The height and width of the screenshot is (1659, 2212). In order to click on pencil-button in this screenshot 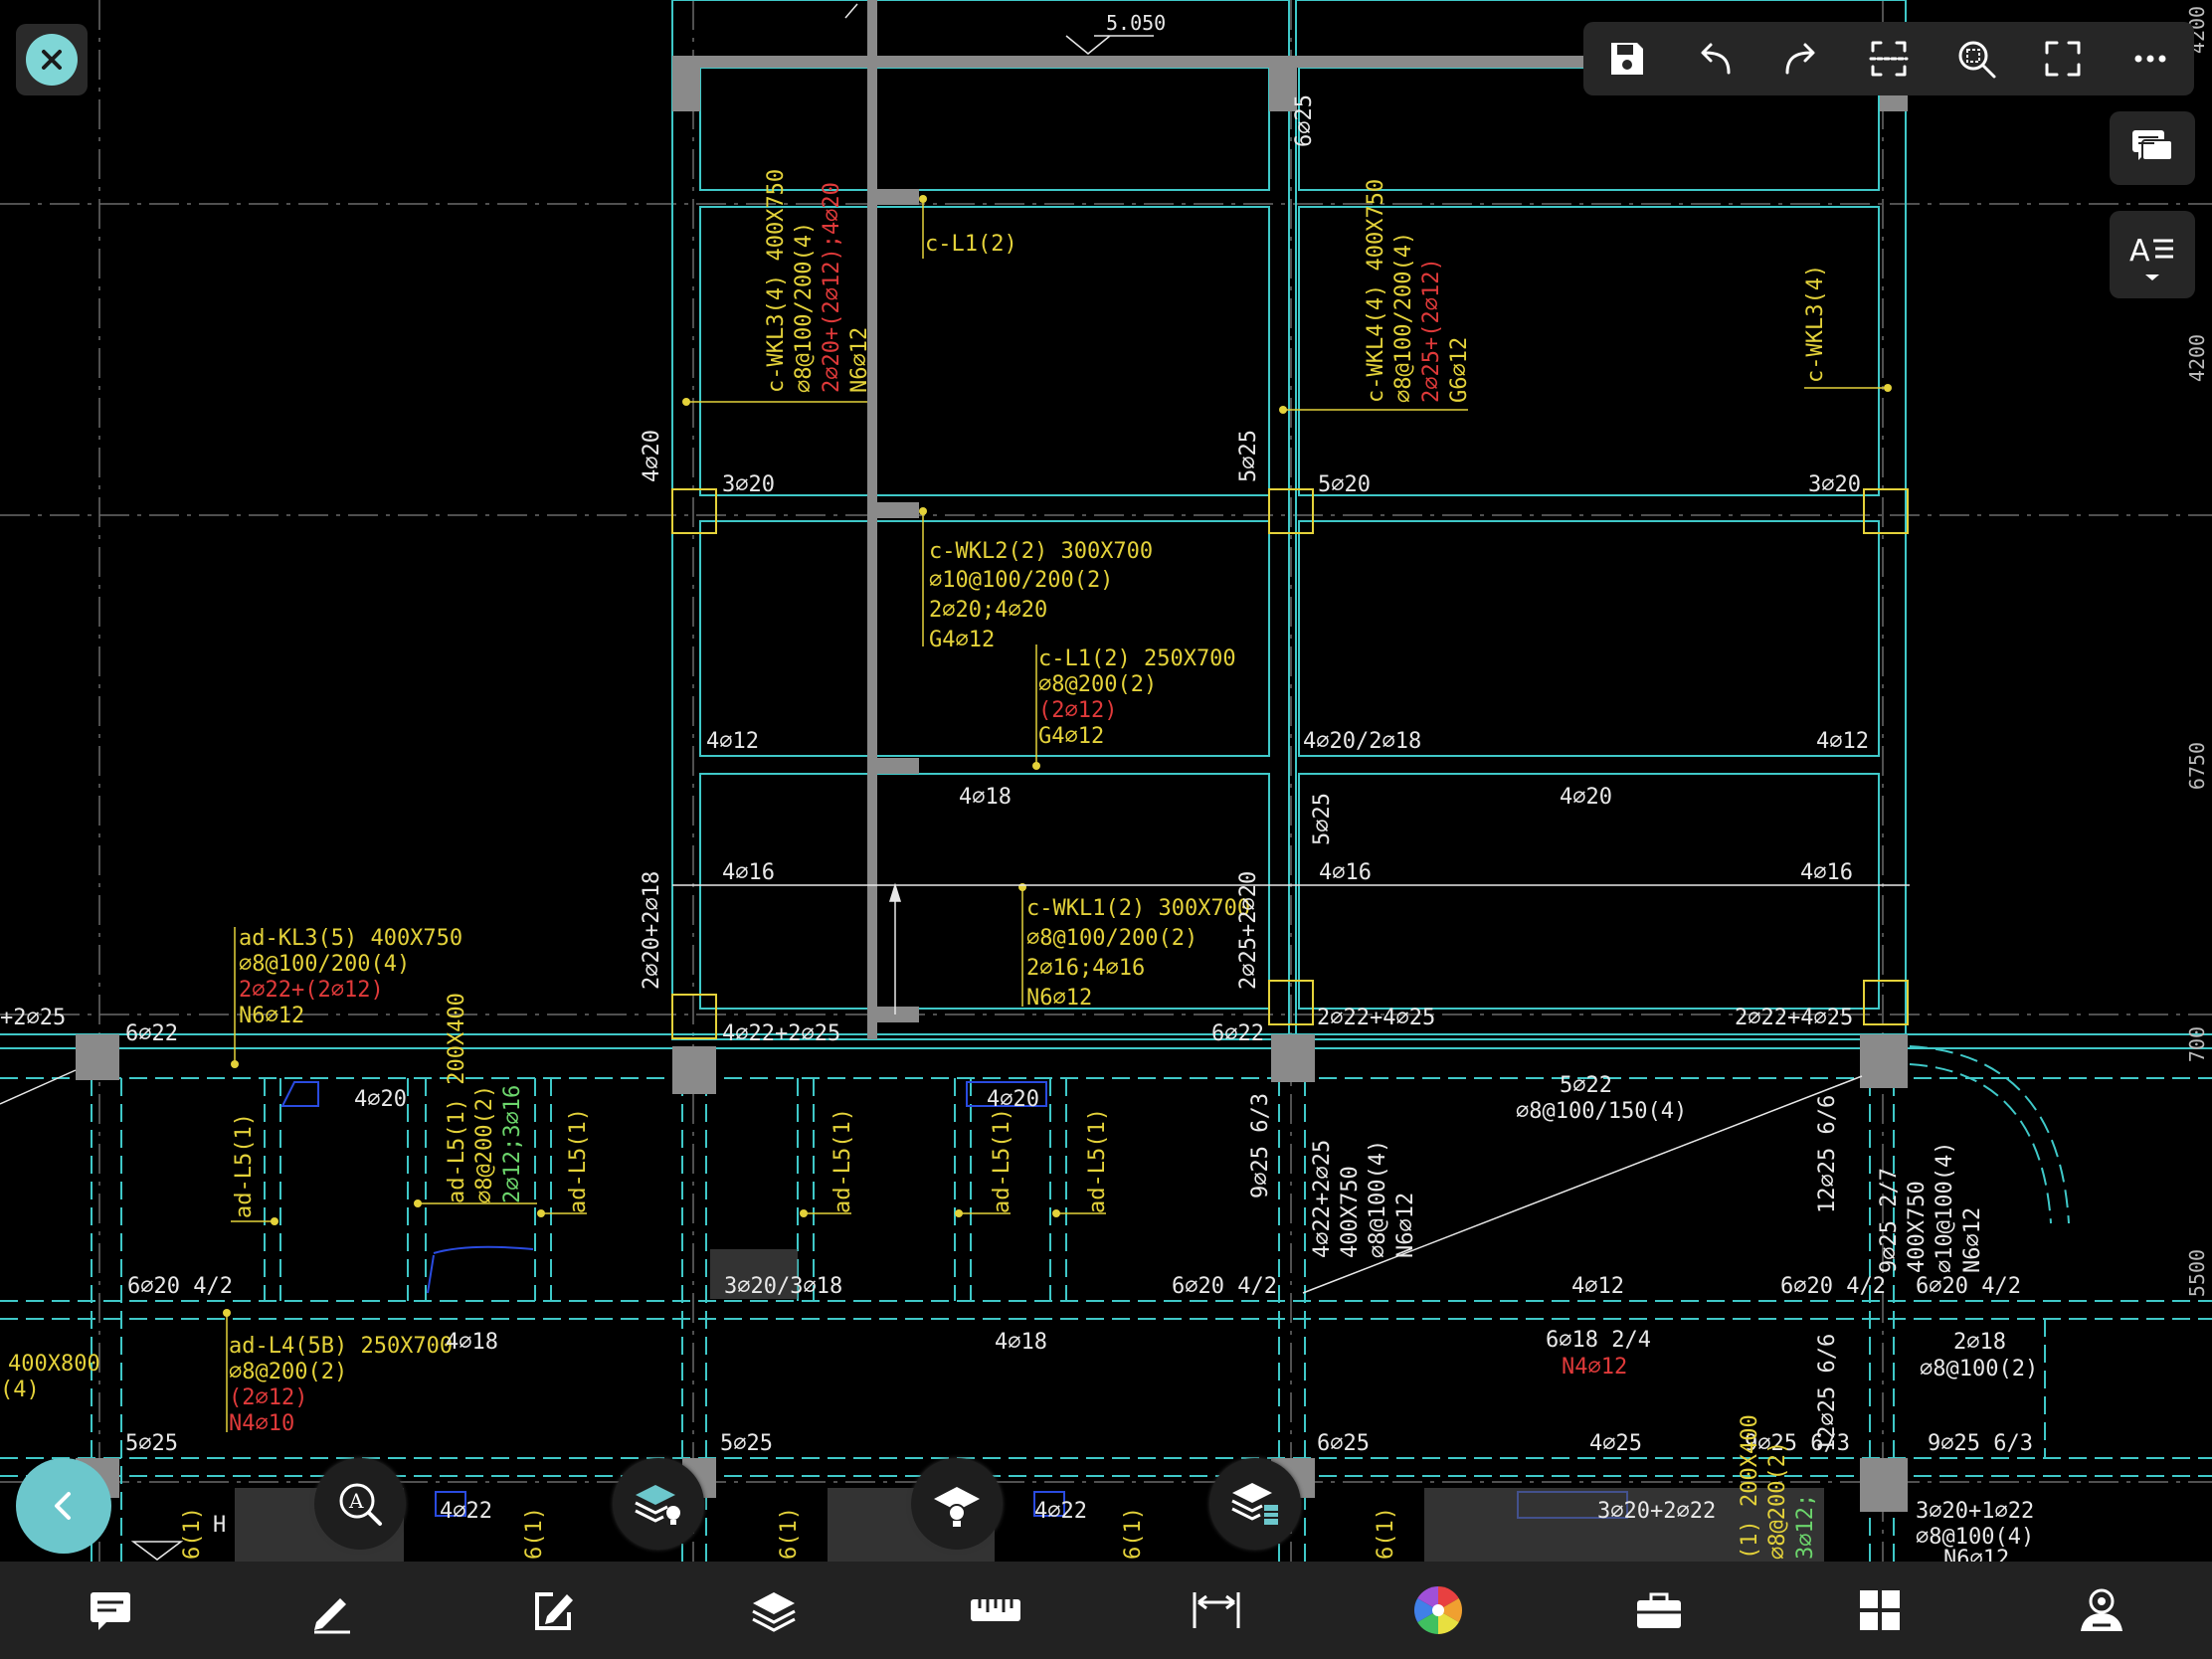, I will do `click(332, 1610)`.